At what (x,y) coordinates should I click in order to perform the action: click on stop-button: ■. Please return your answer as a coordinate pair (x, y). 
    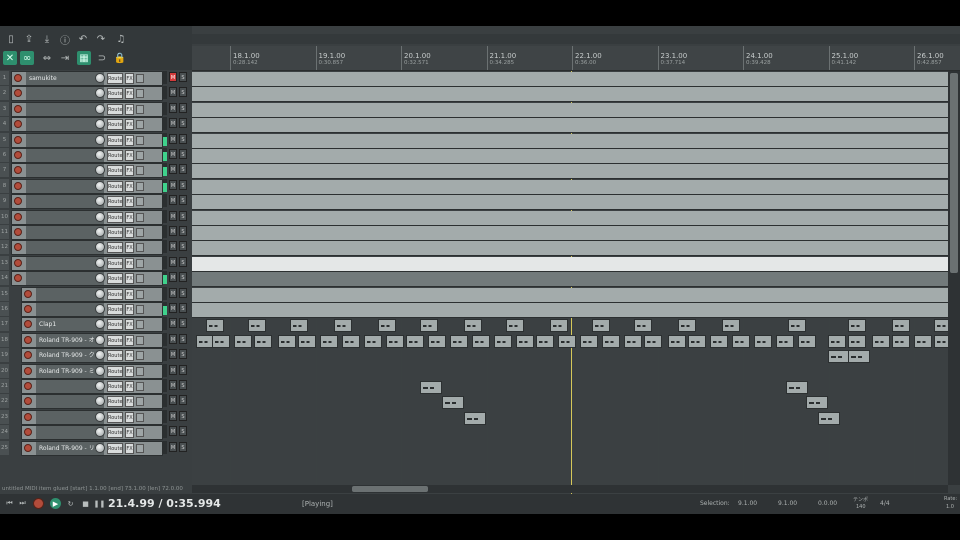
    Looking at the image, I should click on (85, 503).